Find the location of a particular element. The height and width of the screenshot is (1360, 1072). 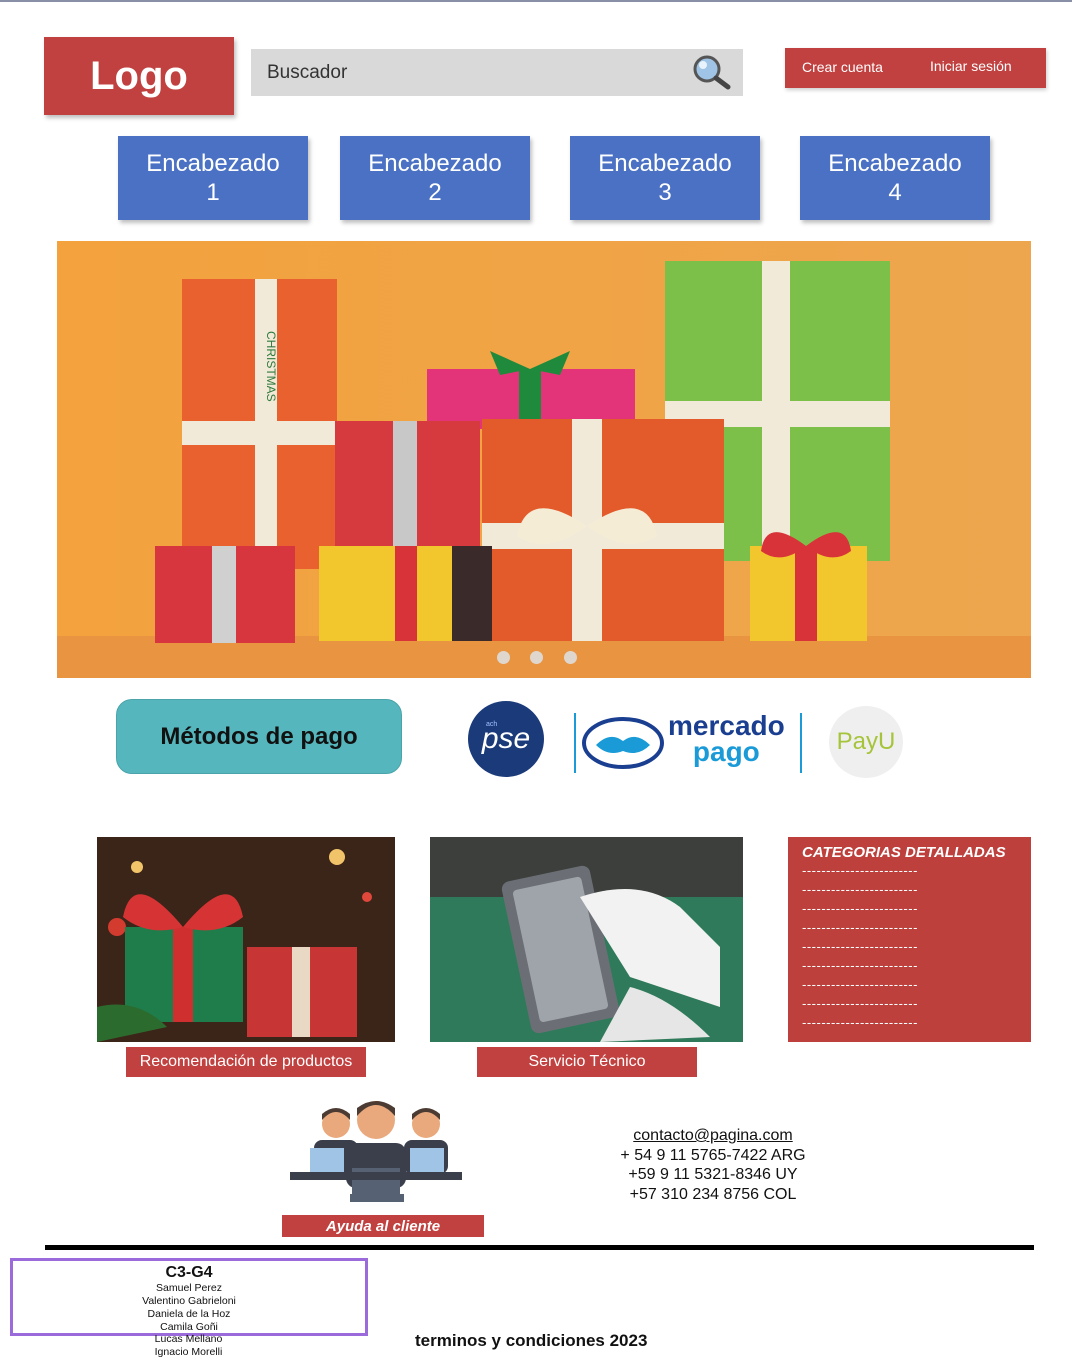

contact-email-link: contacto@pagina.com is located at coordinates (713, 1136).